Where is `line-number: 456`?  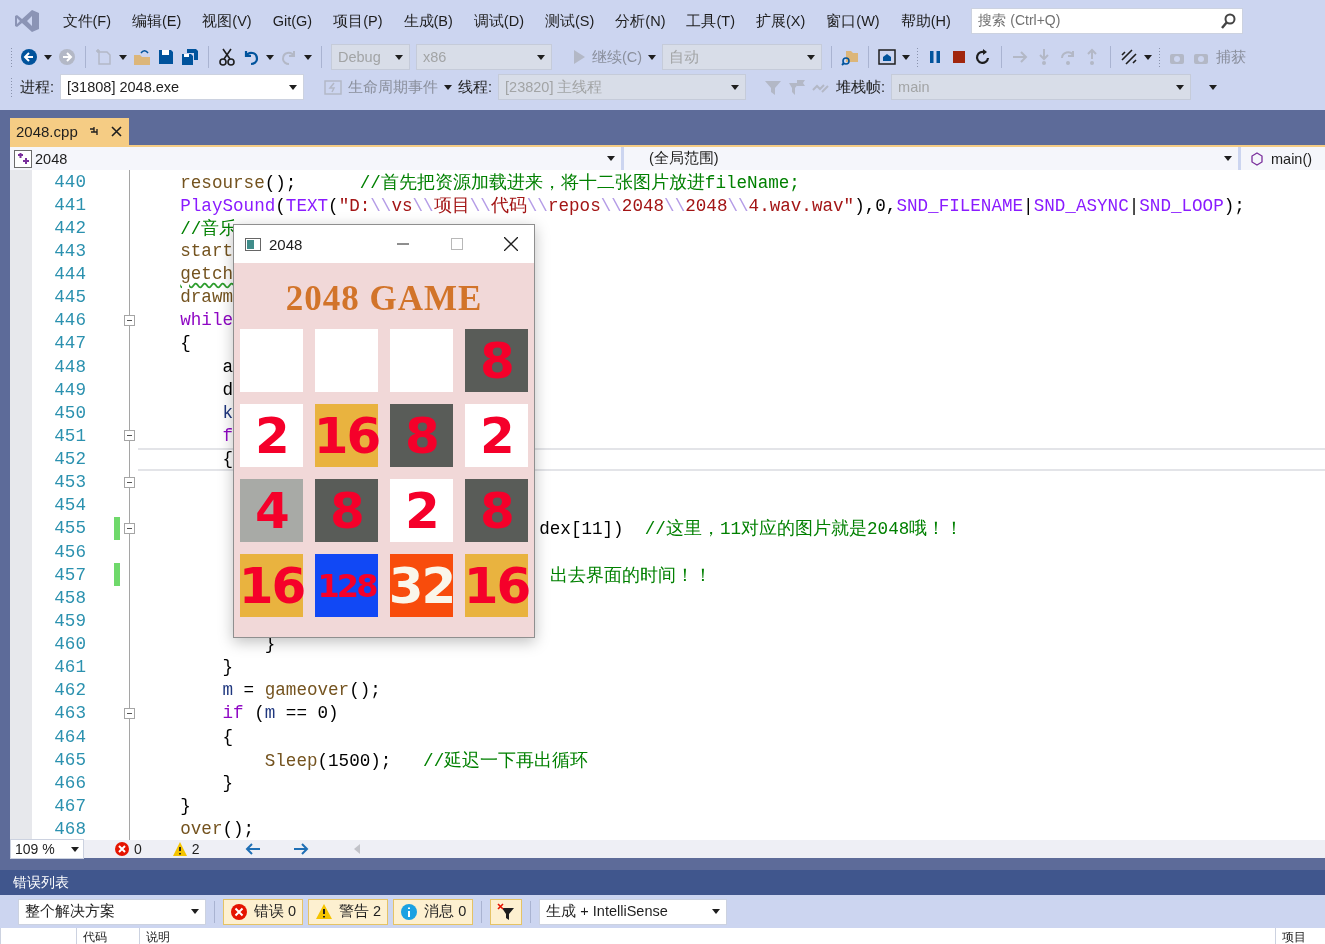 line-number: 456 is located at coordinates (69, 551).